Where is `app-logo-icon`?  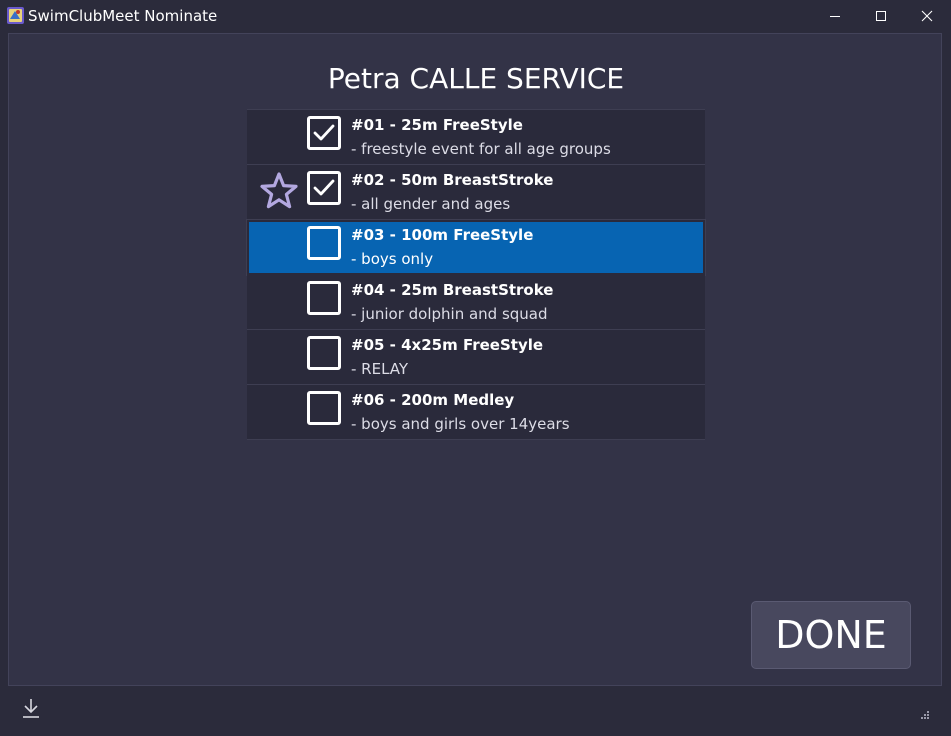 app-logo-icon is located at coordinates (15, 15).